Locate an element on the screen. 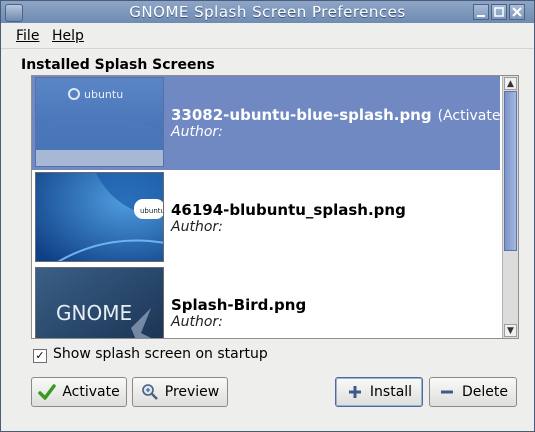 This screenshot has height=432, width=535. list-item: GNOME Splash-Bird.png Author: is located at coordinates (266, 302).